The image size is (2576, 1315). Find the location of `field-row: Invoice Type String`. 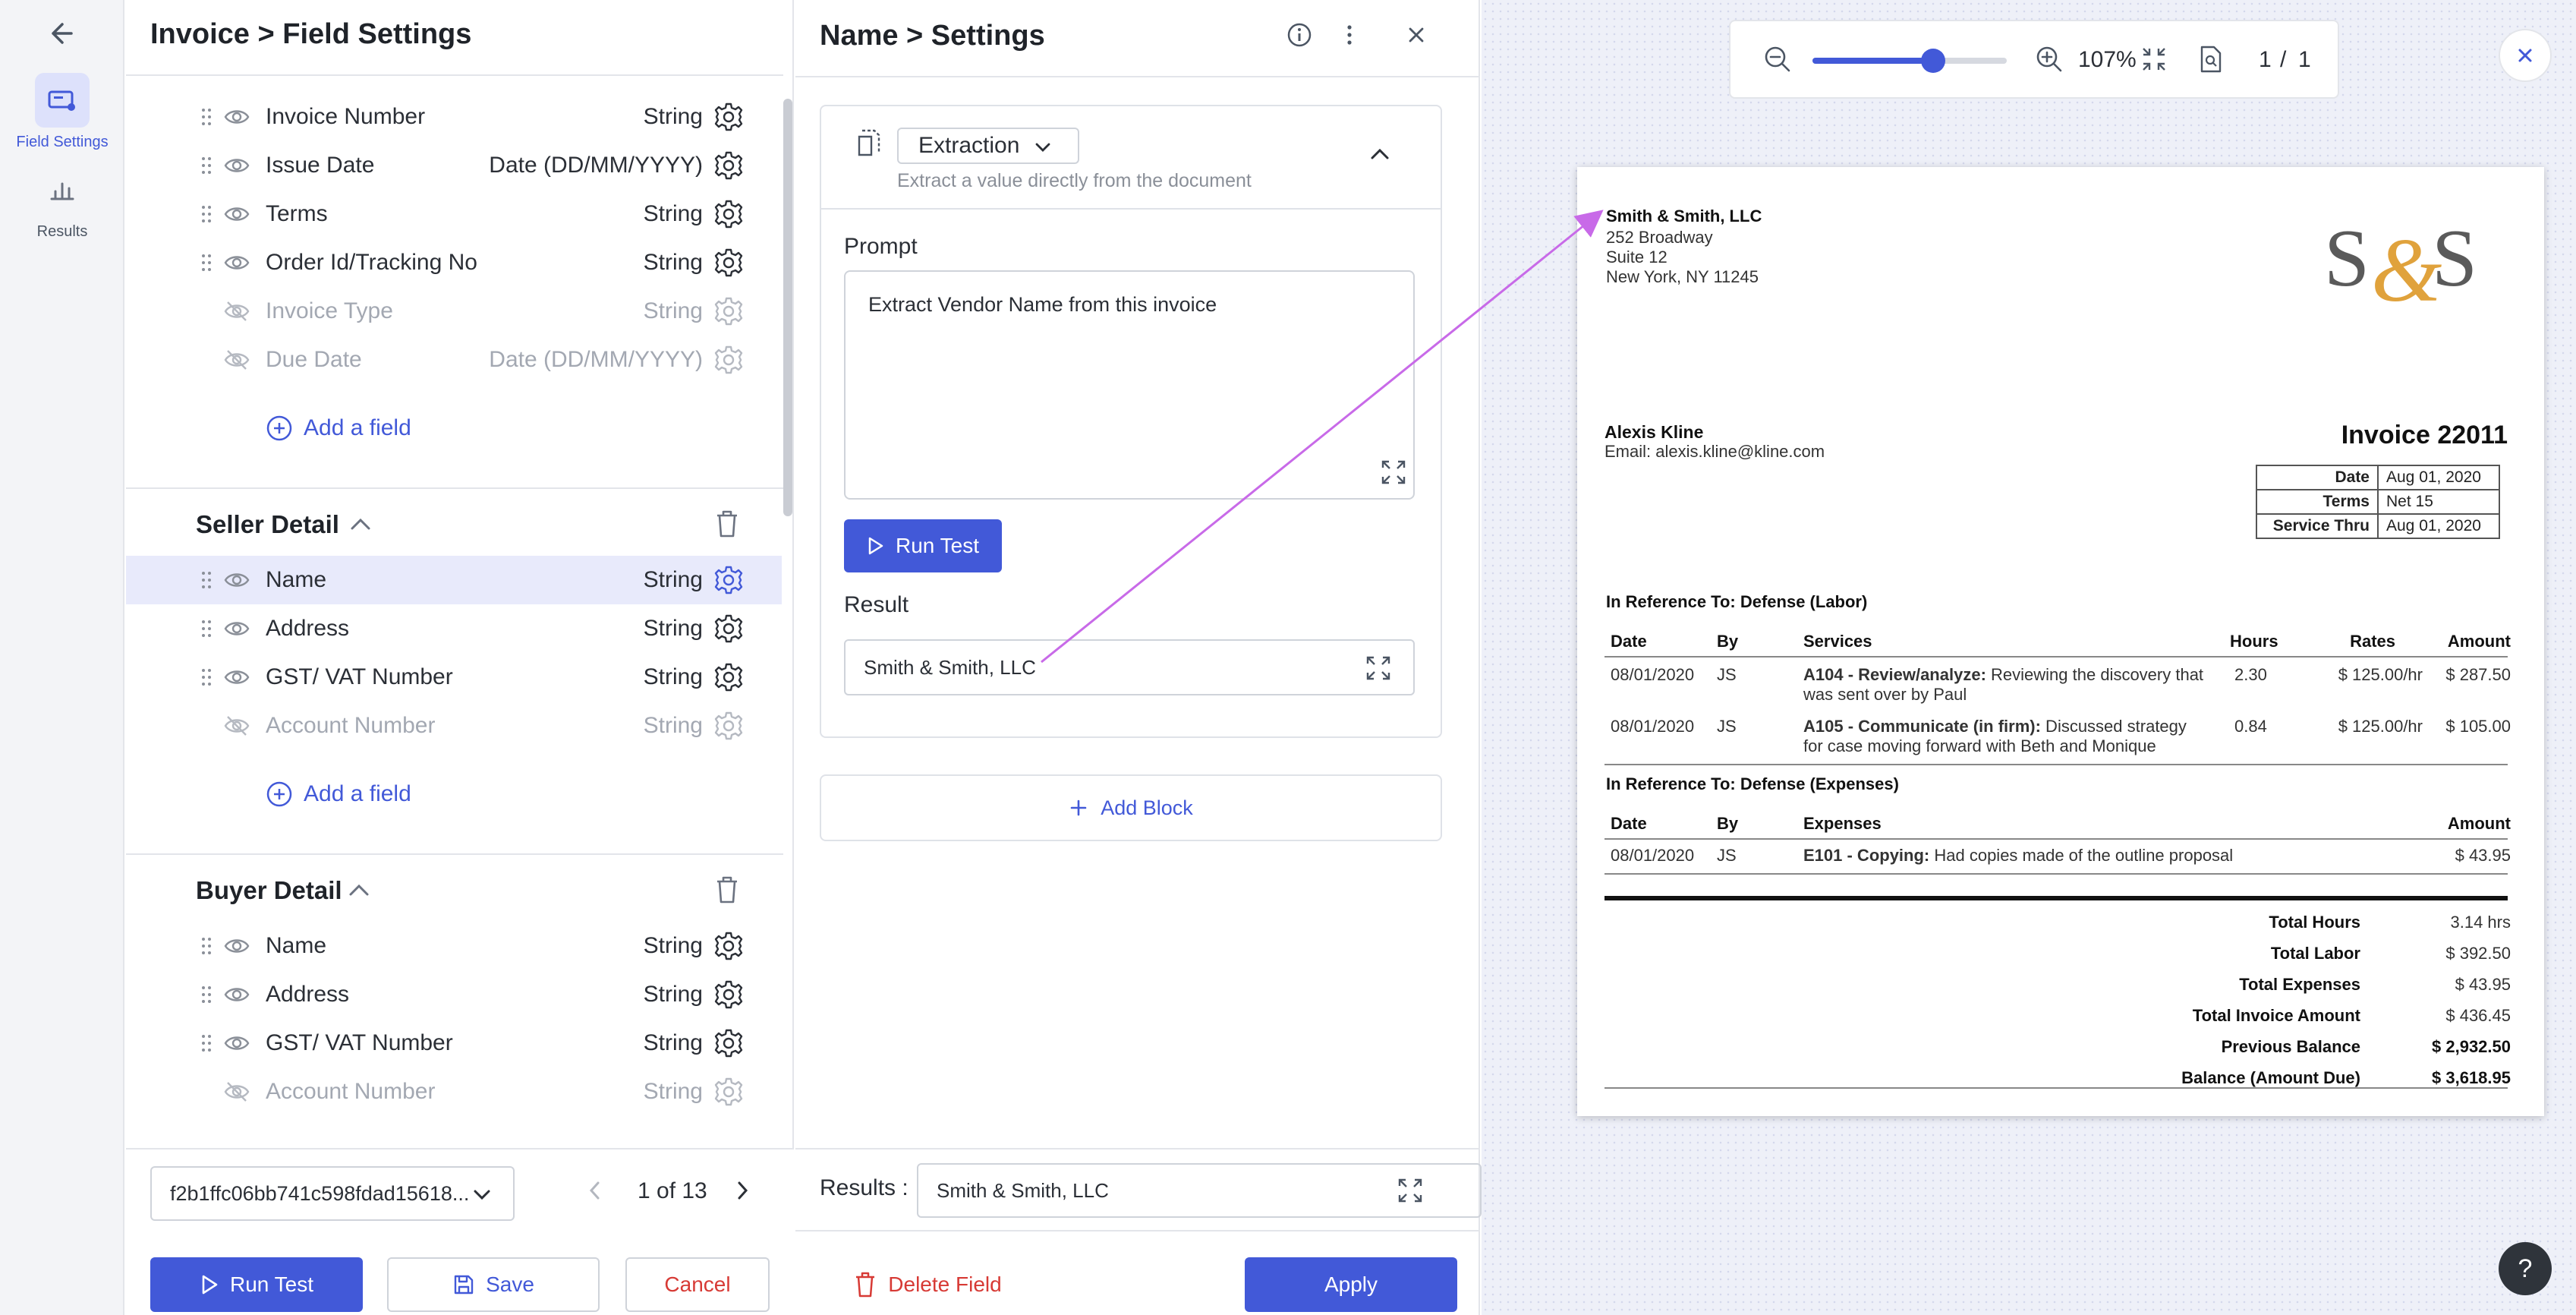

field-row: Invoice Type String is located at coordinates (454, 311).